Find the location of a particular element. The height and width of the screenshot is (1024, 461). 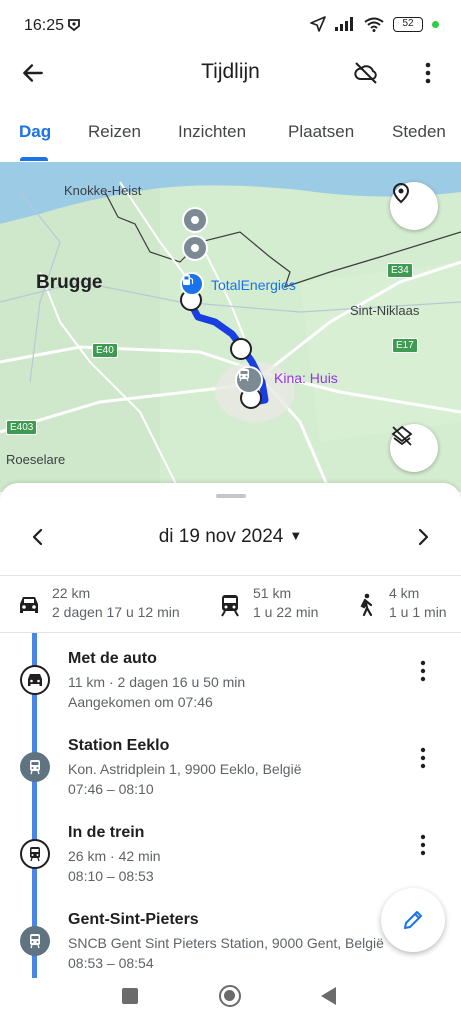

walk-icon is located at coordinates (366, 605).